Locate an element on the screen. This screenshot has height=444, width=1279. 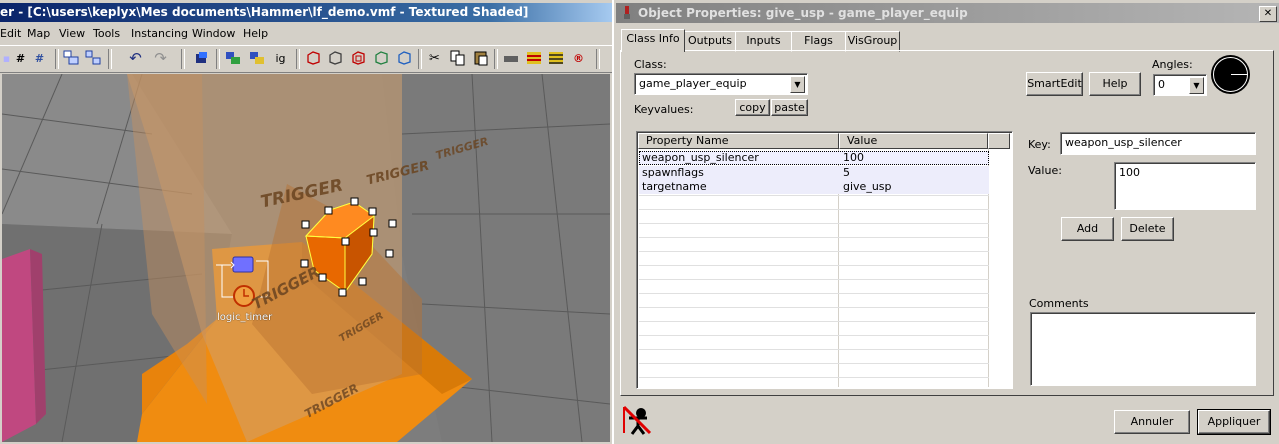
hide-unselected-icon is located at coordinates (334, 58).